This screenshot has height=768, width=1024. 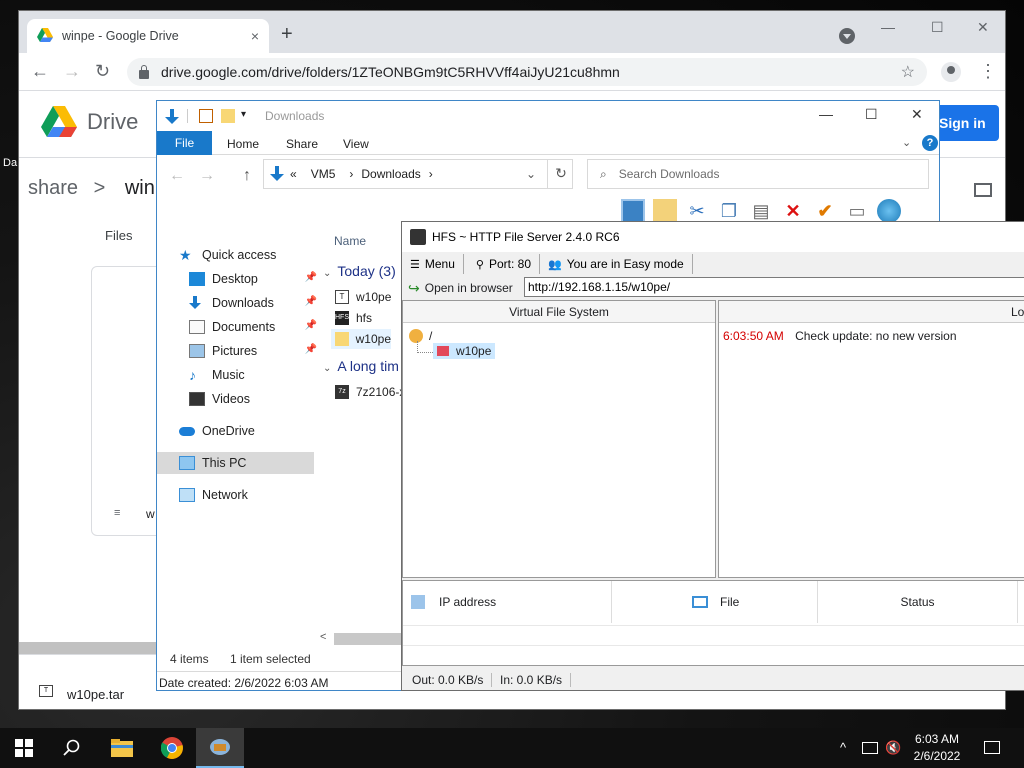 What do you see at coordinates (774, 287) in the screenshot?
I see `url-field` at bounding box center [774, 287].